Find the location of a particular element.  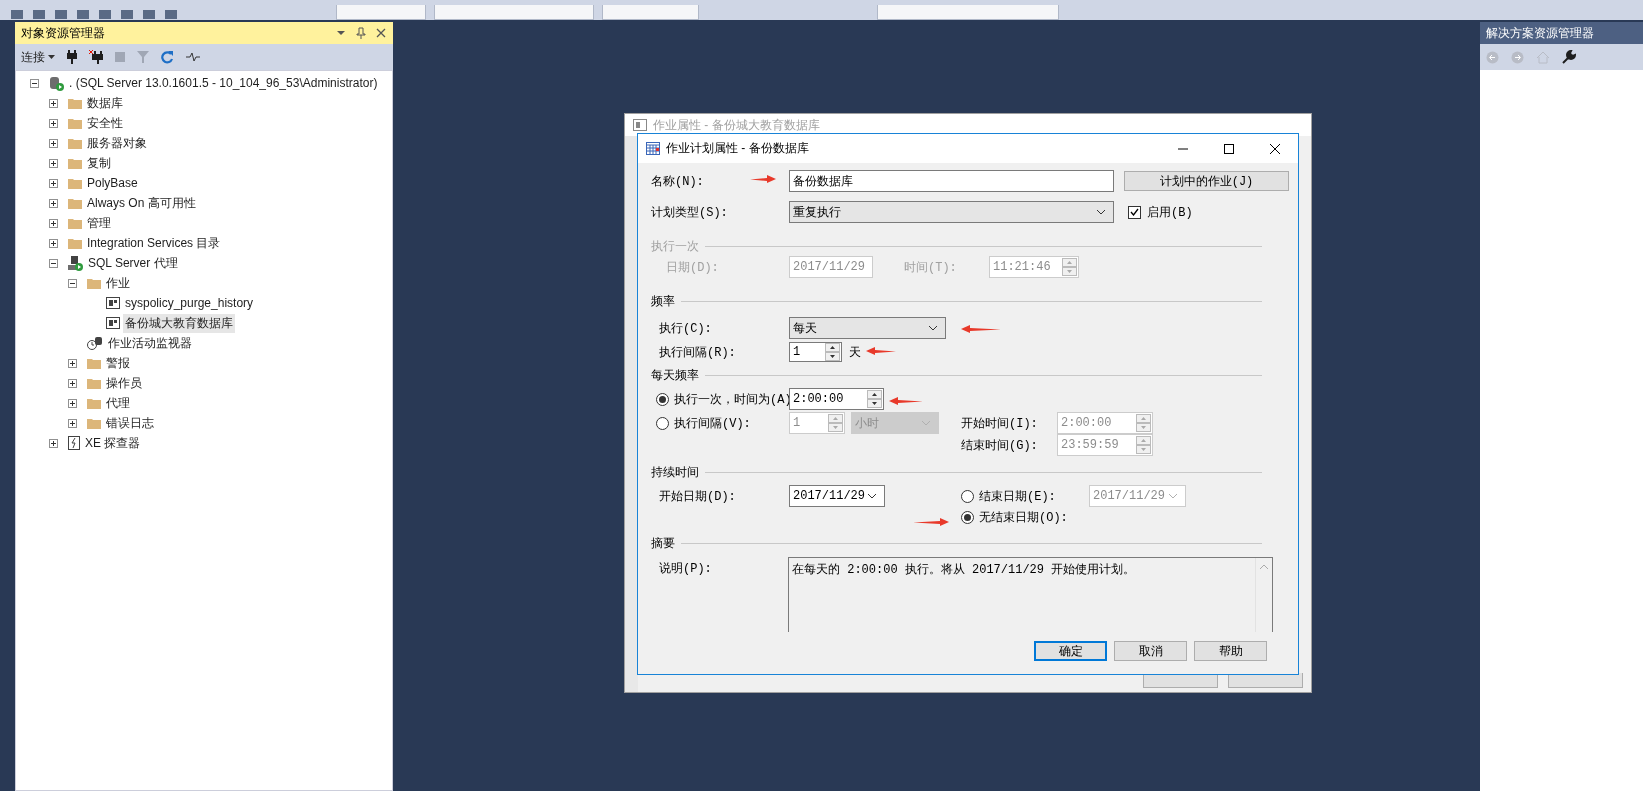

date-picker: 2017/11/29 is located at coordinates (837, 496).